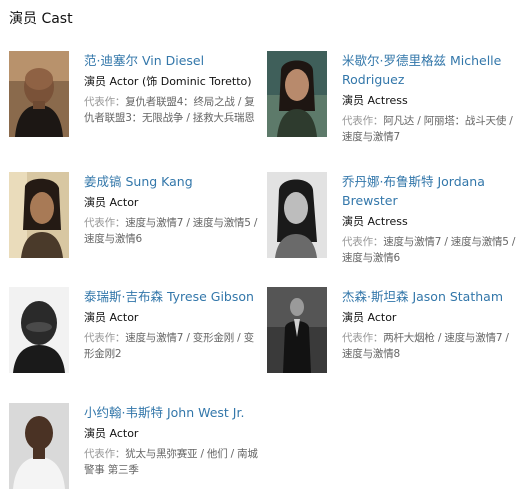 This screenshot has width=531, height=500. I want to click on cast-works: 代表作：速度与激情7 / 变形金刚 / 变形金刚2, so click(174, 346).